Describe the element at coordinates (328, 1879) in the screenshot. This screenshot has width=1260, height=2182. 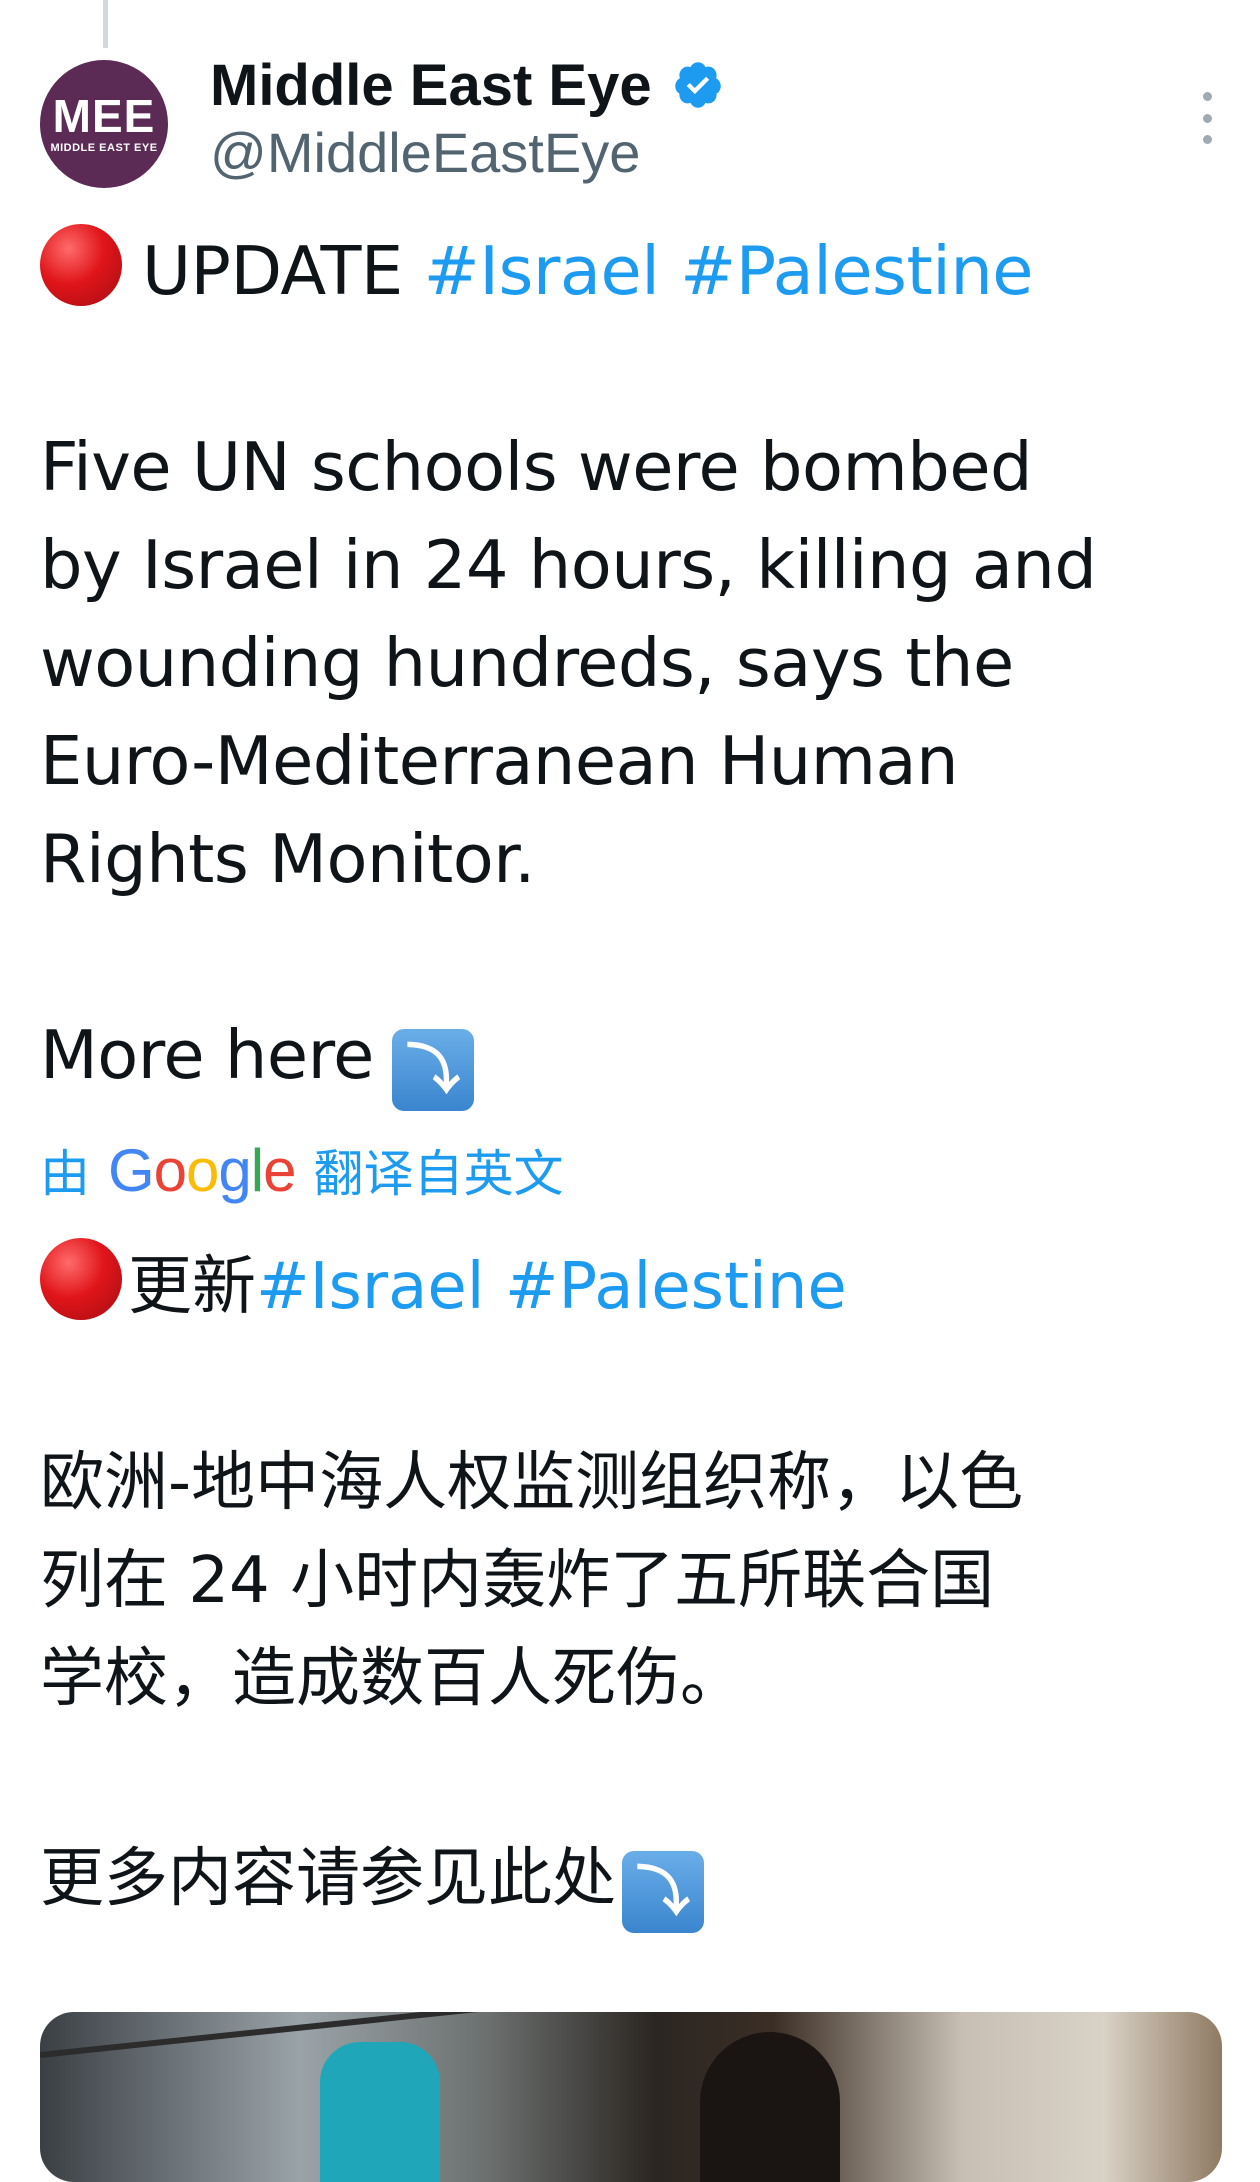
I see `translated-more-text: 更多内容请参见此处` at that location.